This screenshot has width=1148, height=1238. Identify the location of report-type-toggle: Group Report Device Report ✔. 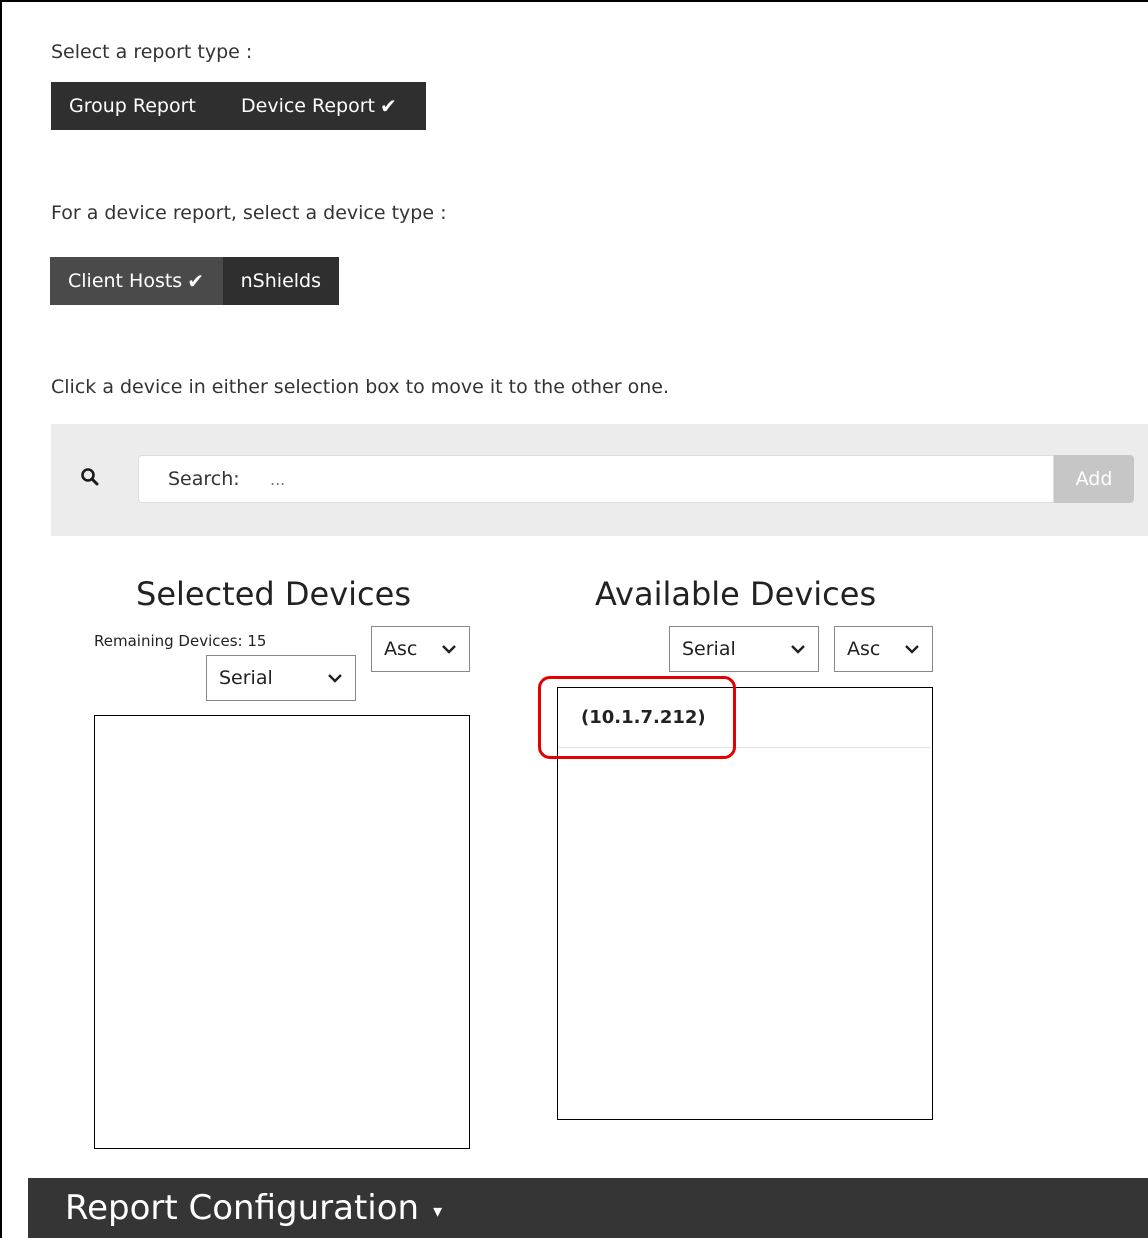
(238, 106).